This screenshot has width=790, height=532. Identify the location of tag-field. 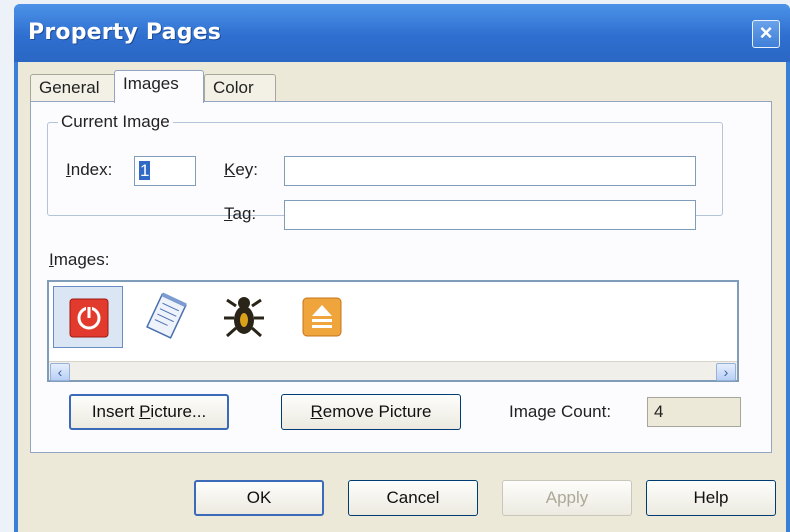
(490, 215).